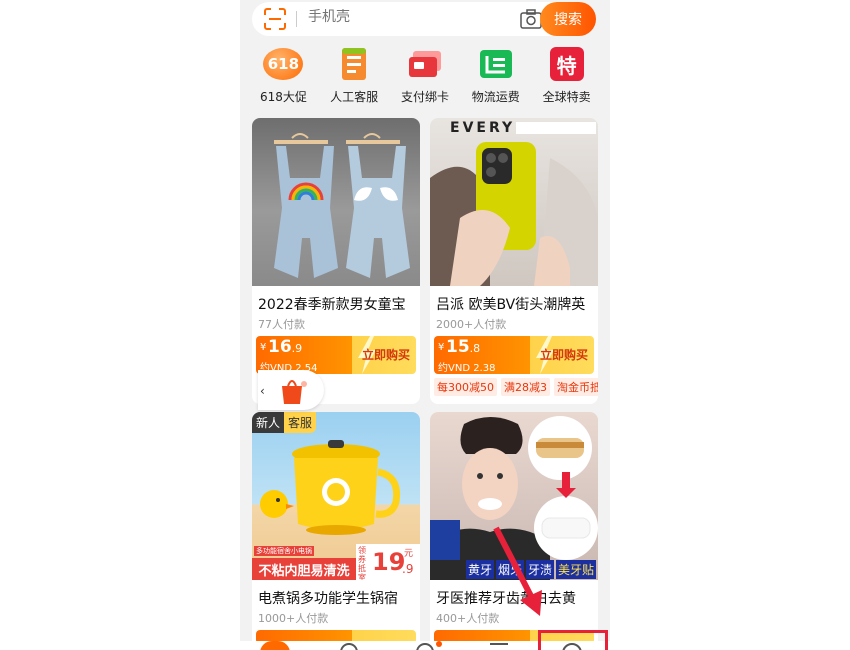 This screenshot has width=850, height=650. I want to click on 618-badge-icon: 618, so click(283, 64).